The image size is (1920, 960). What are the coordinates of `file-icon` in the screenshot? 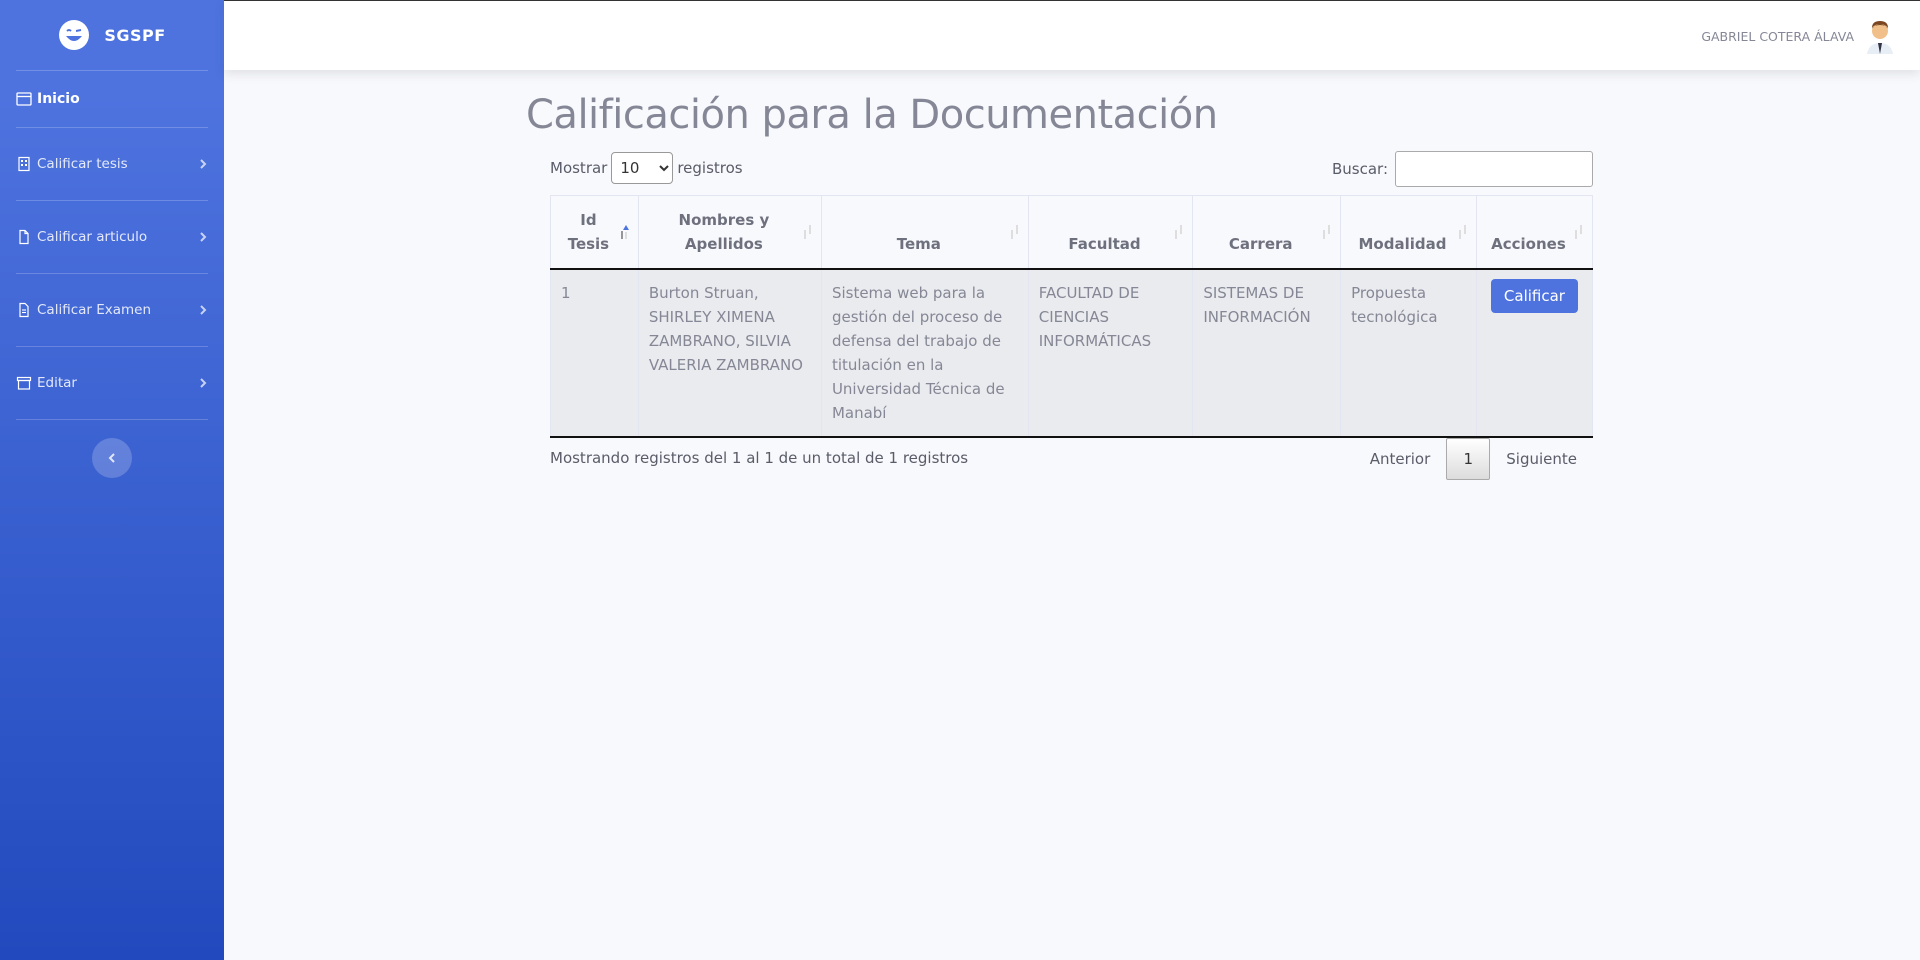 It's located at (24, 237).